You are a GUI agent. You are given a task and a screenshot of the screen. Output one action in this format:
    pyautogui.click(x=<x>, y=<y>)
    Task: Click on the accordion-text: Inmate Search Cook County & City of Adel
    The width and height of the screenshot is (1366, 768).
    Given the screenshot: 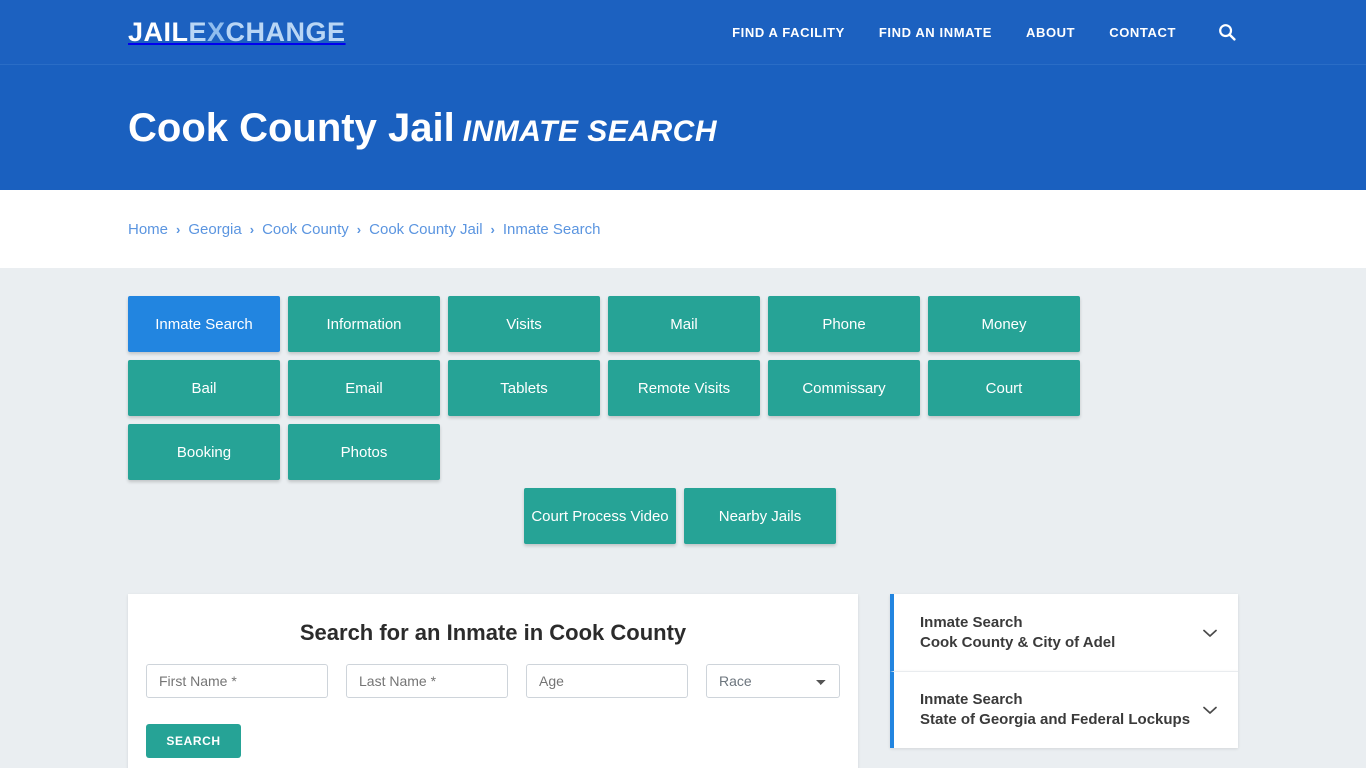 What is the action you would take?
    pyautogui.click(x=1056, y=633)
    